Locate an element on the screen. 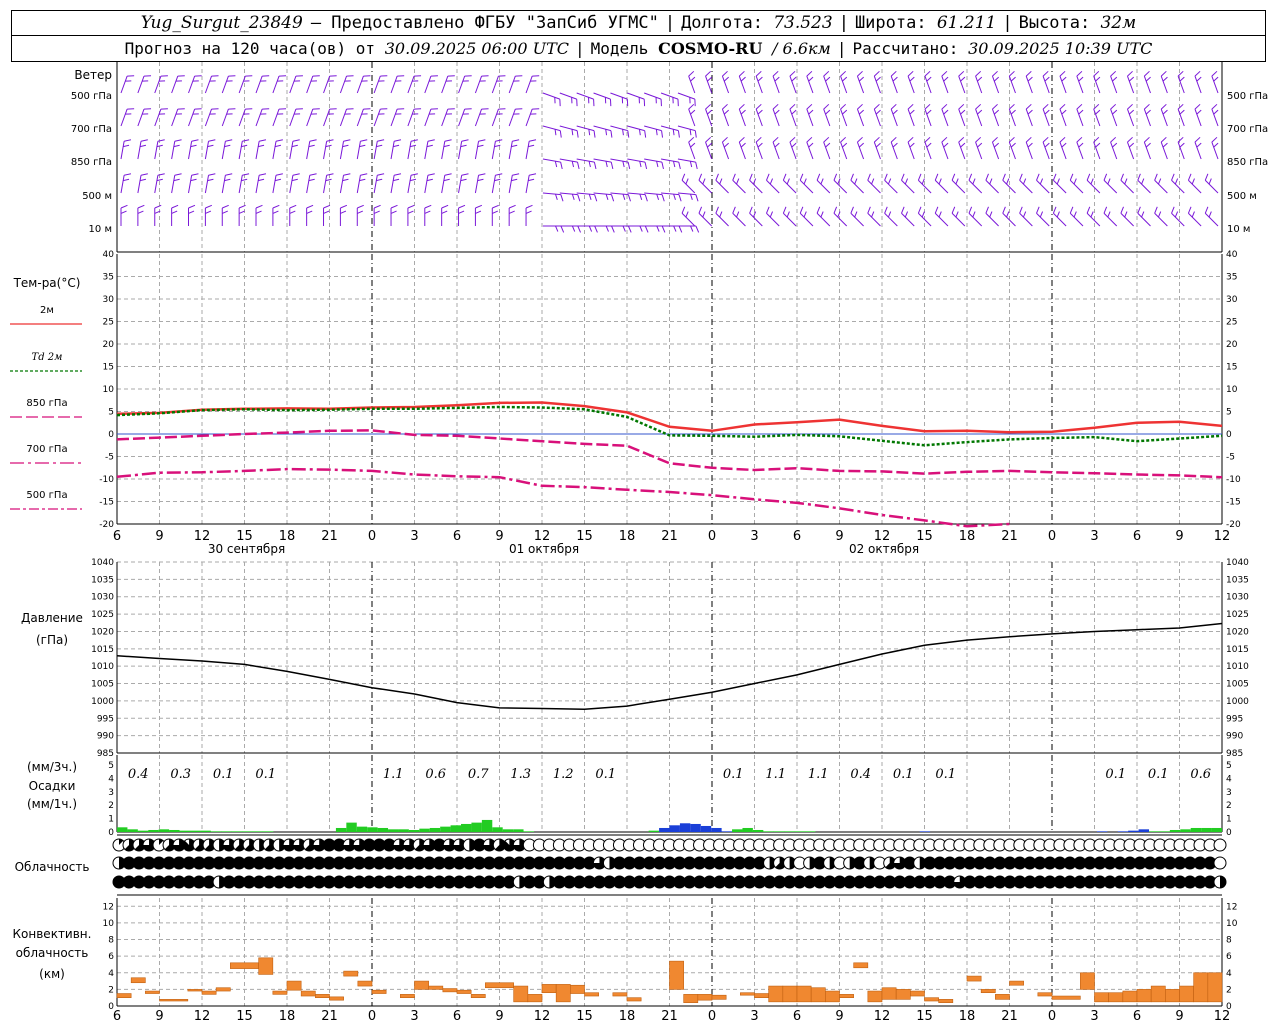  wind-level-label-right: 850 гПа is located at coordinates (1247, 162).